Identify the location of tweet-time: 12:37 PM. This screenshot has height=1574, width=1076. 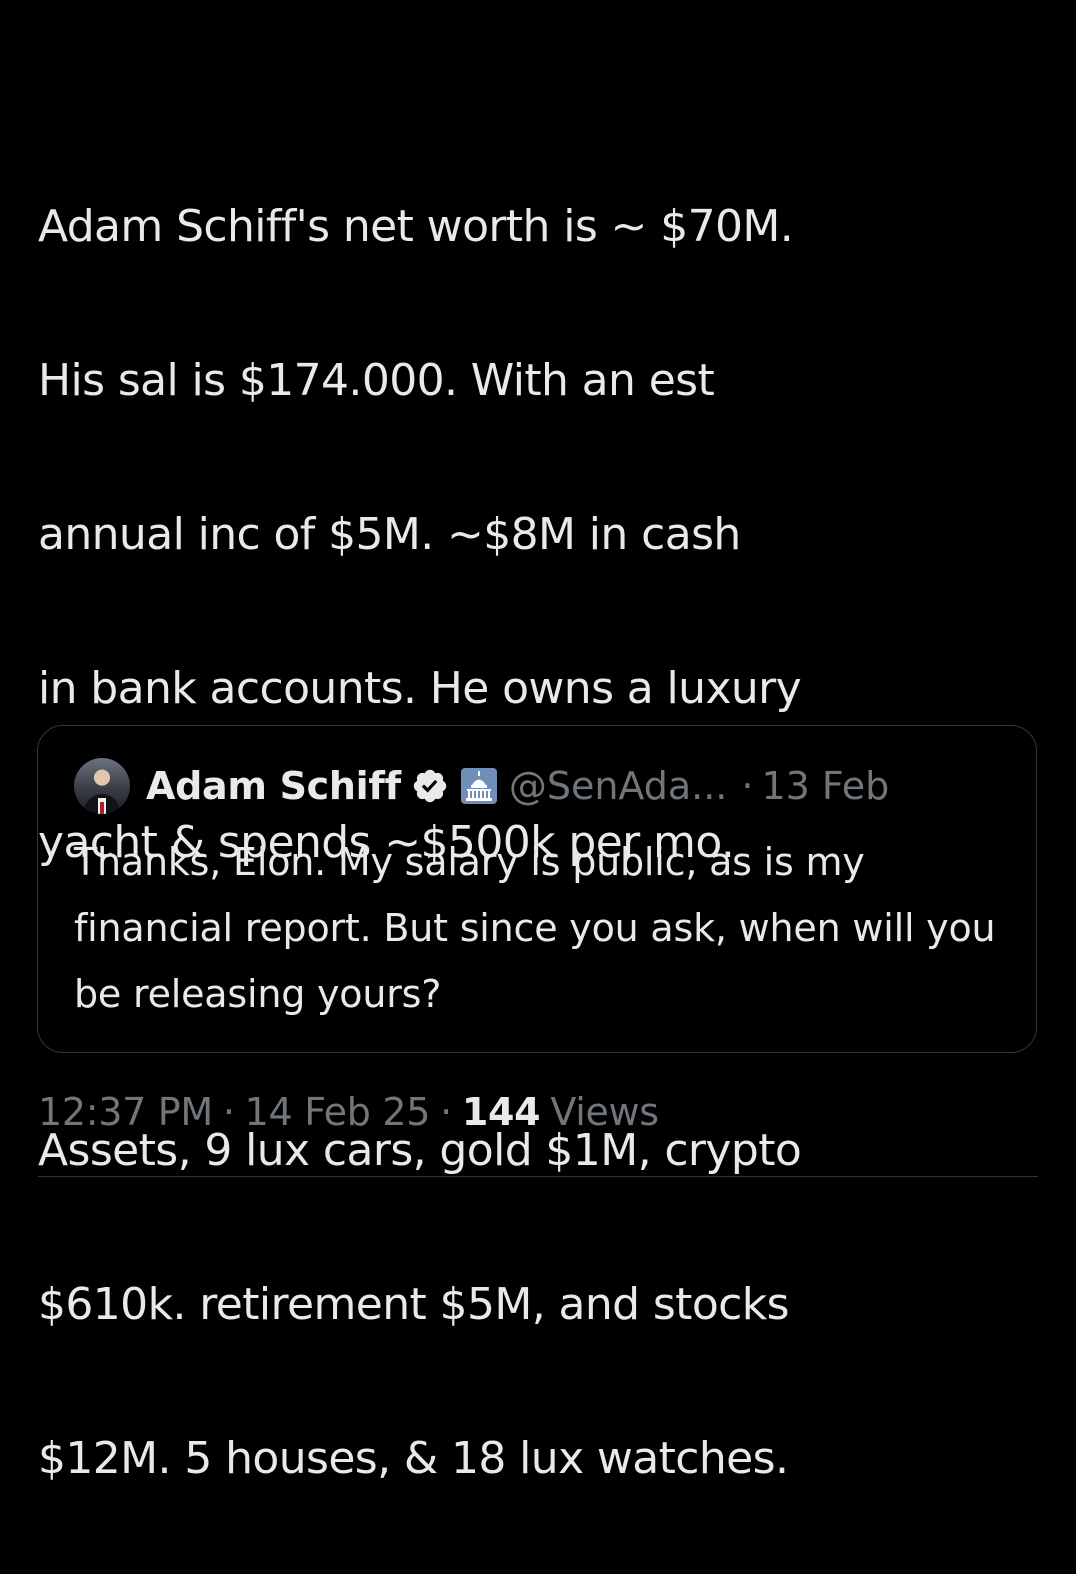
(125, 1112).